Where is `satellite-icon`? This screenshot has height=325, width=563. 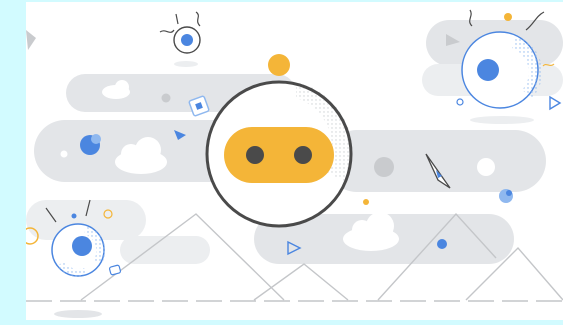 satellite-icon is located at coordinates (180, 32).